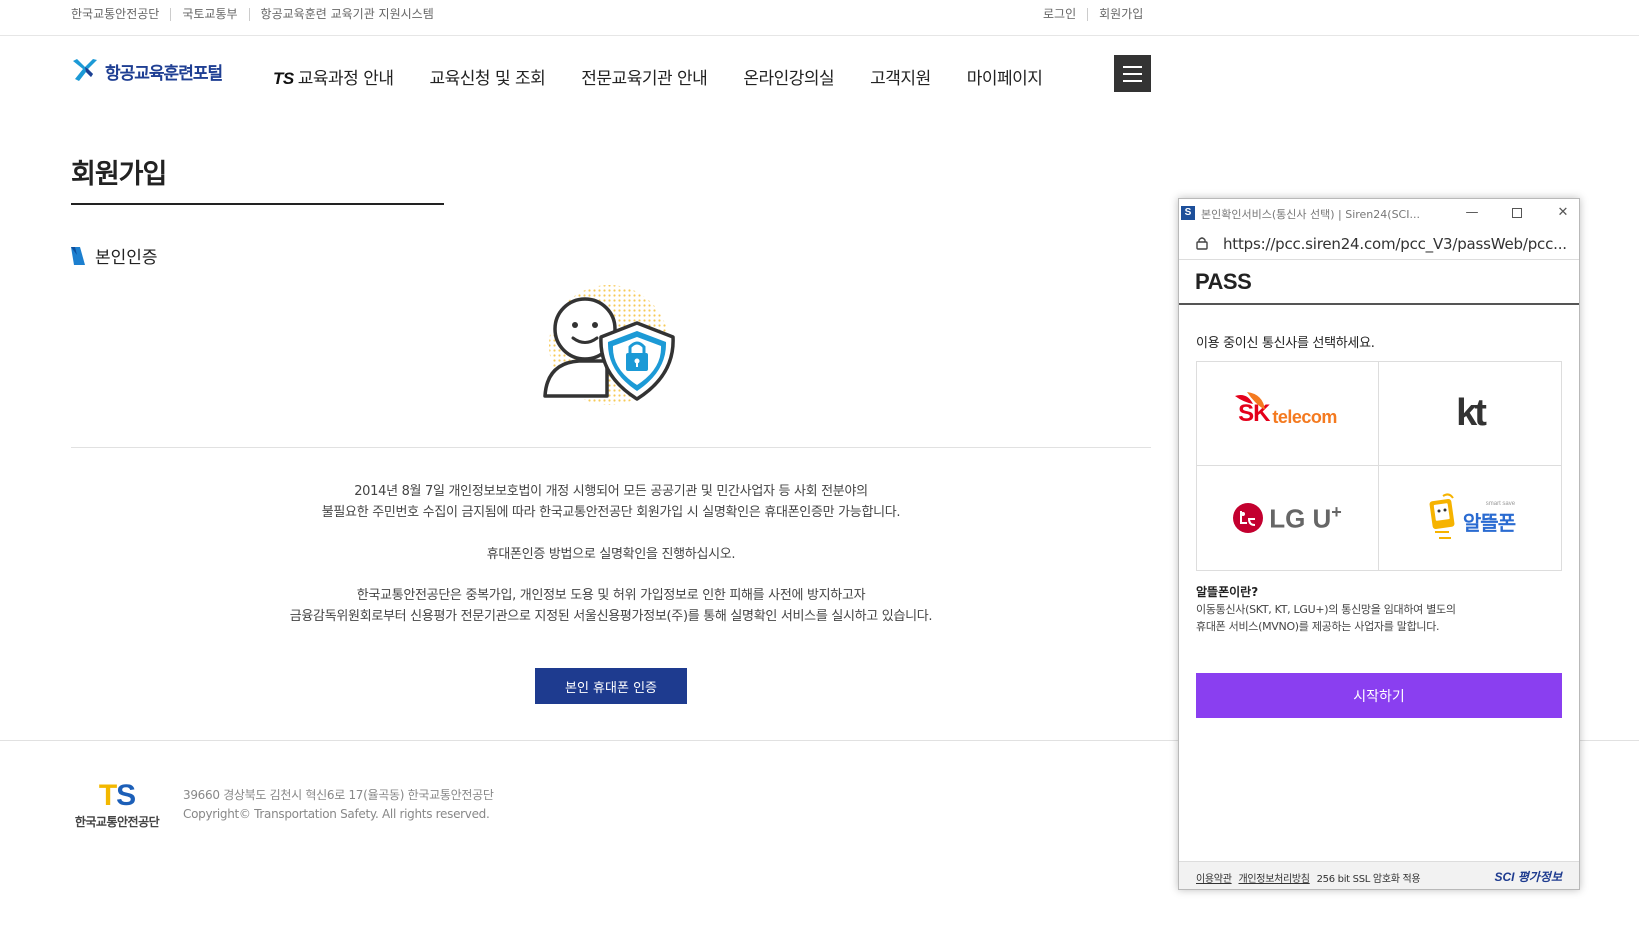 This screenshot has height=943, width=1639. I want to click on maximize-icon, so click(1517, 213).